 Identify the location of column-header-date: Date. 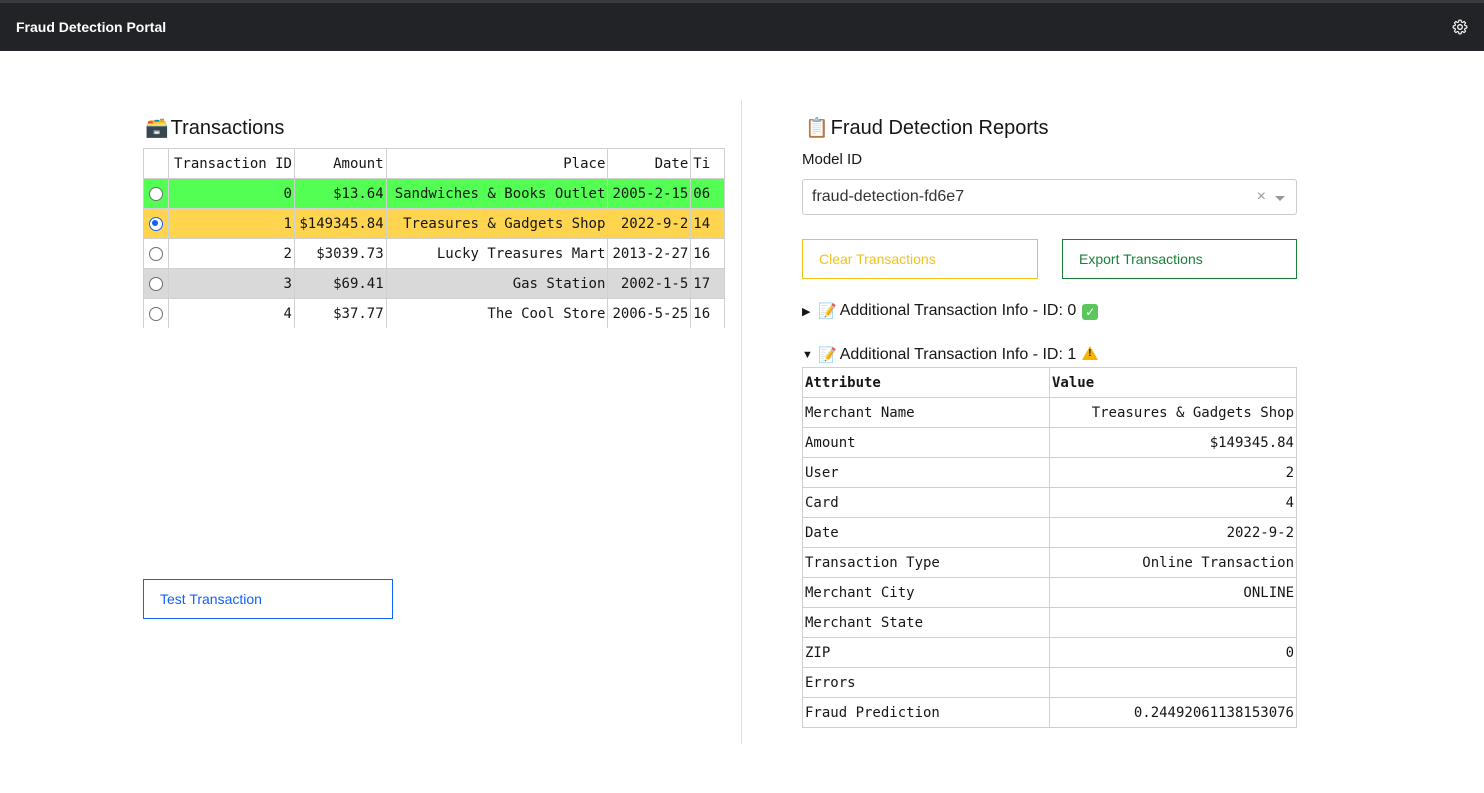
(649, 163).